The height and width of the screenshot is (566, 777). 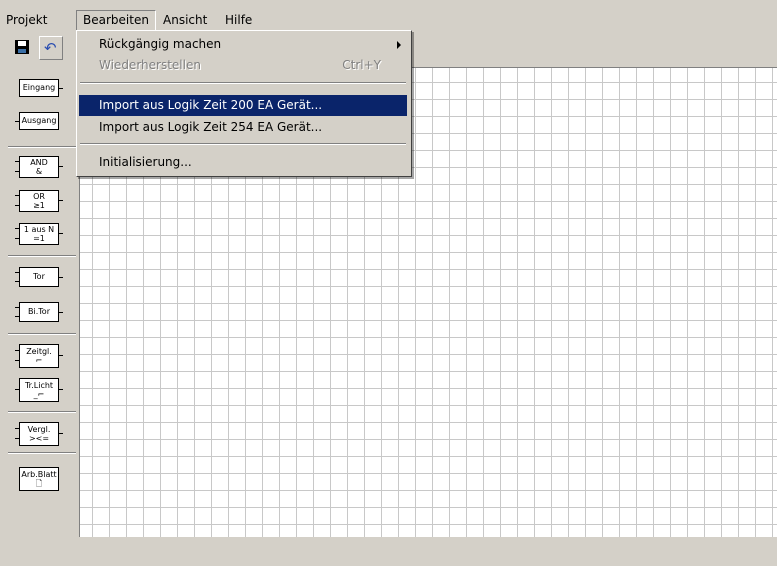 What do you see at coordinates (150, 65) in the screenshot?
I see `menu-item-label: Wiederherstellen` at bounding box center [150, 65].